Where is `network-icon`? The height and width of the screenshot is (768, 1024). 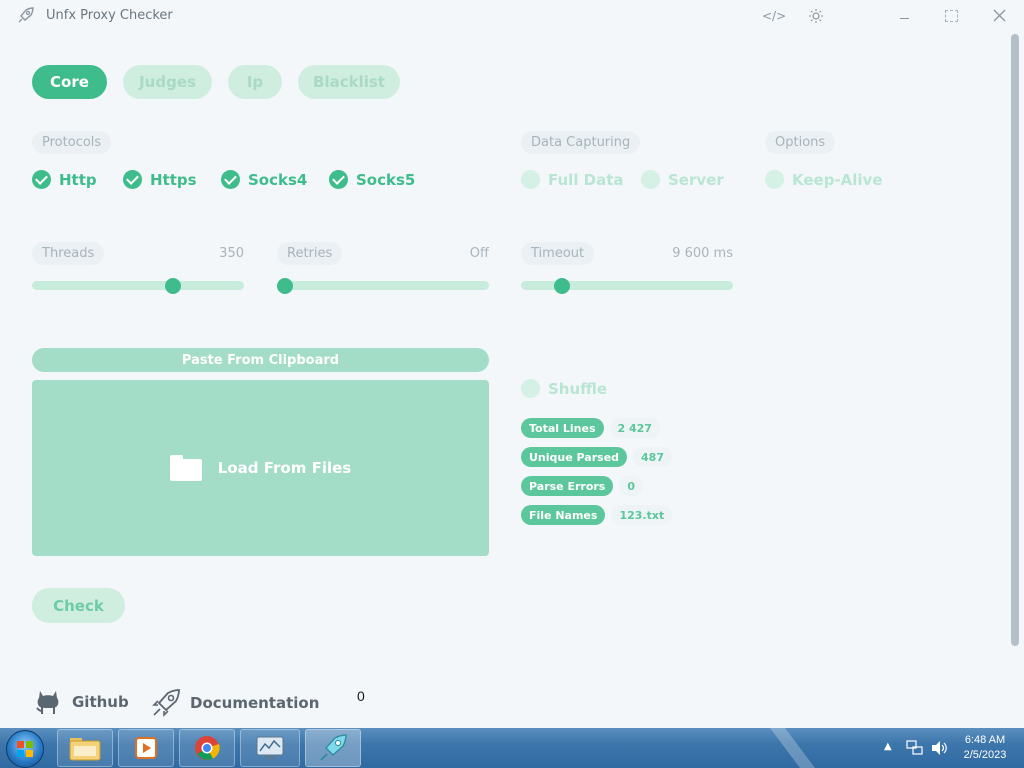
network-icon is located at coordinates (915, 748).